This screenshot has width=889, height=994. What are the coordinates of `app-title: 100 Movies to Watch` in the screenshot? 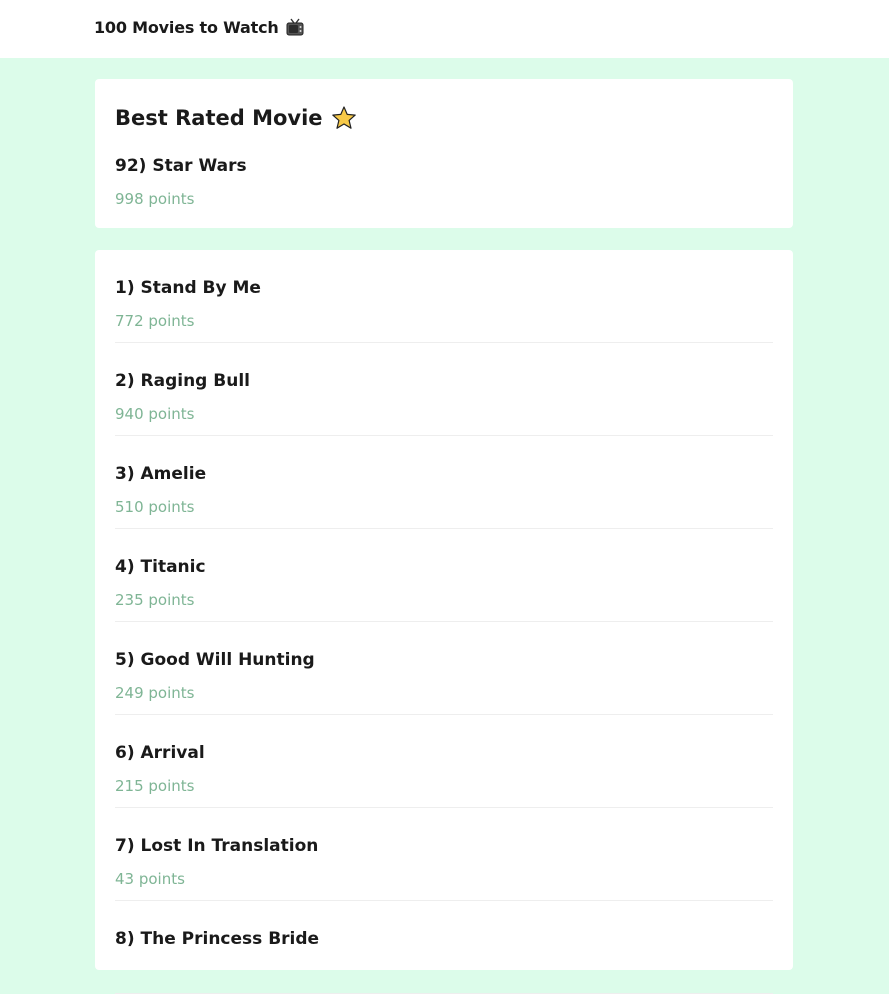 It's located at (199, 27).